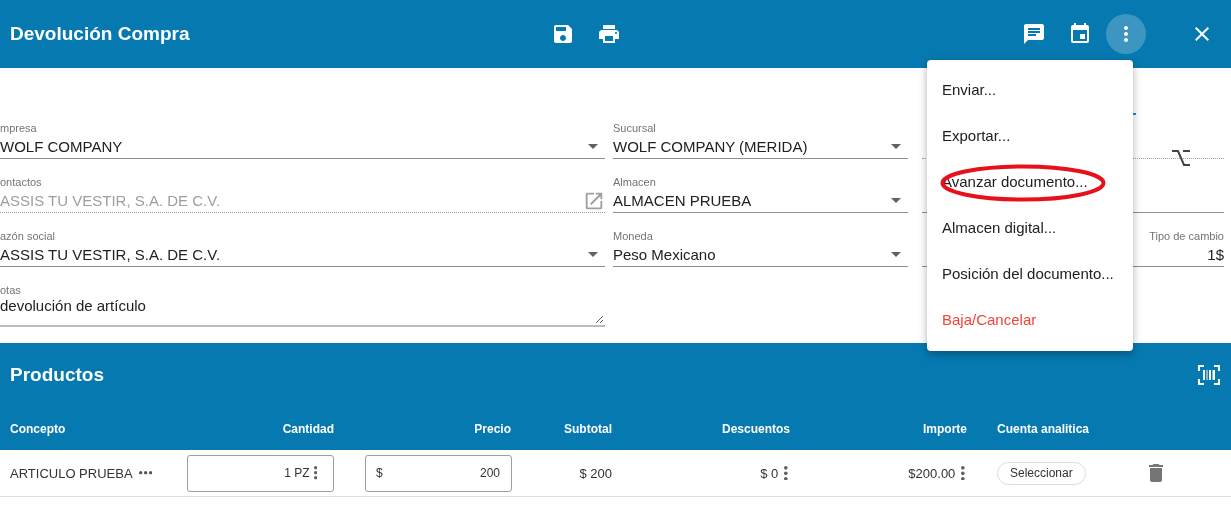  I want to click on amount-options-icon, so click(963, 473).